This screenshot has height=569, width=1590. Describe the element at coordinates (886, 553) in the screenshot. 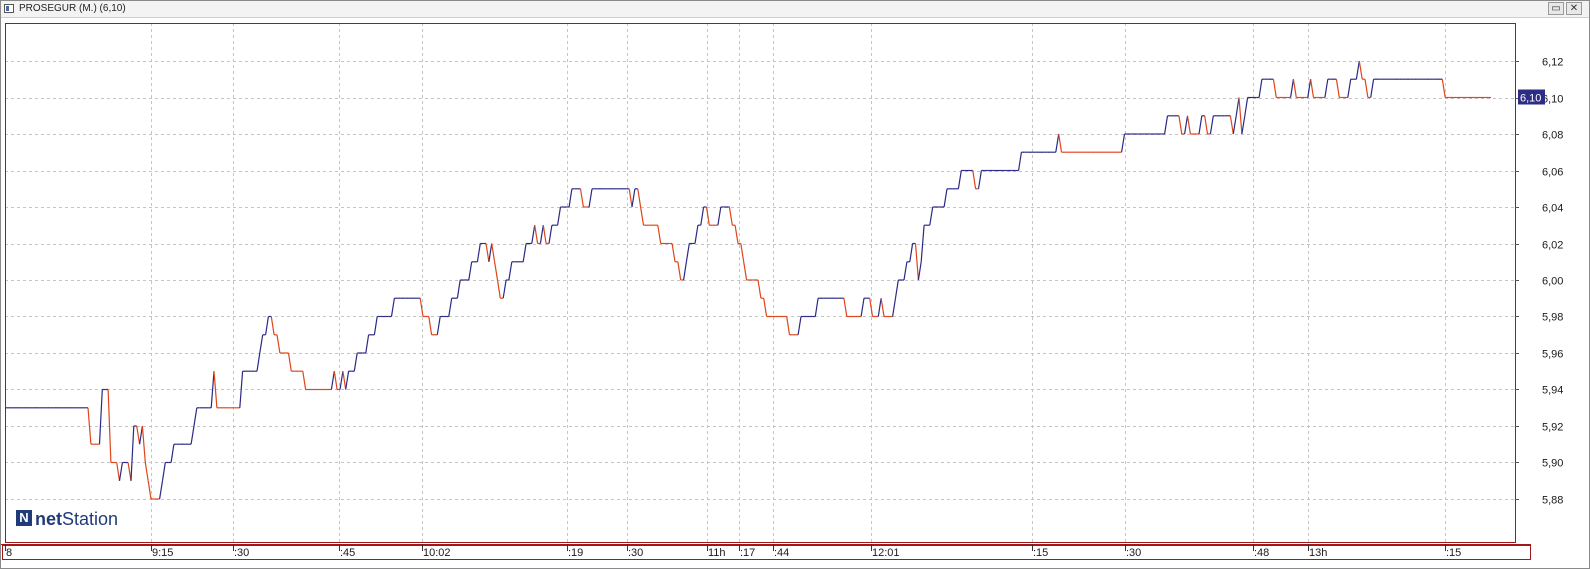

I see `x-tick-label: 12:01` at that location.